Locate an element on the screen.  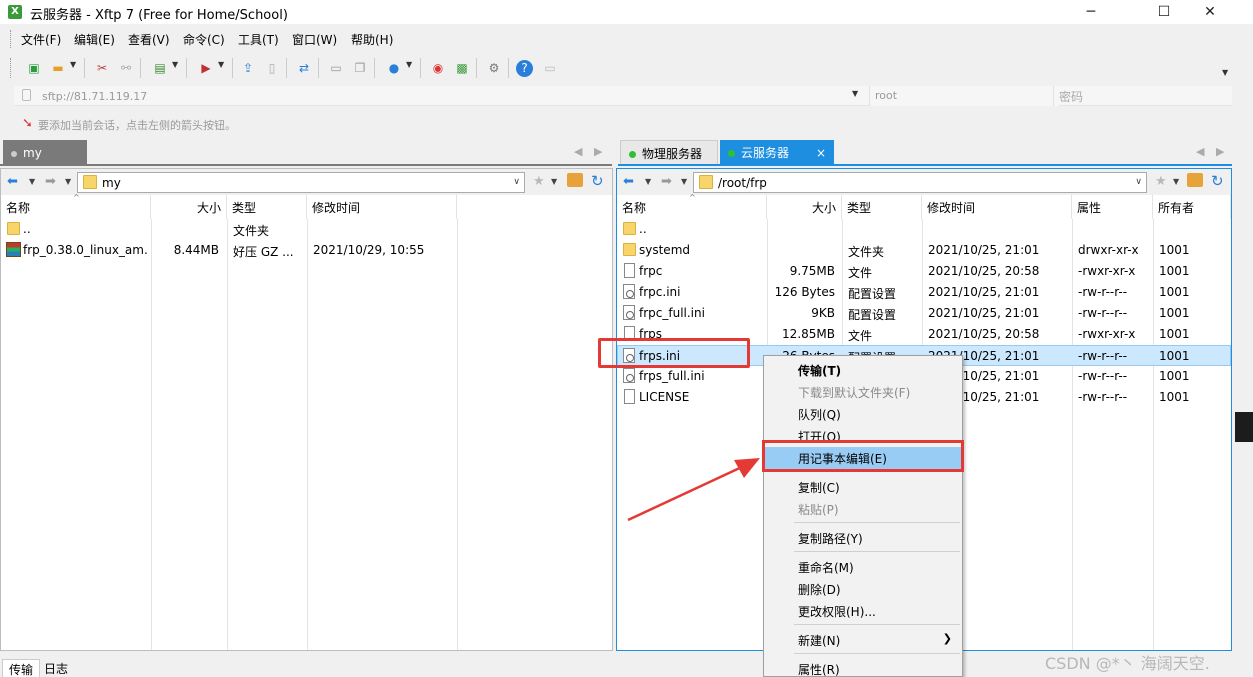
tab-log: 日志 is located at coordinates (56, 668).